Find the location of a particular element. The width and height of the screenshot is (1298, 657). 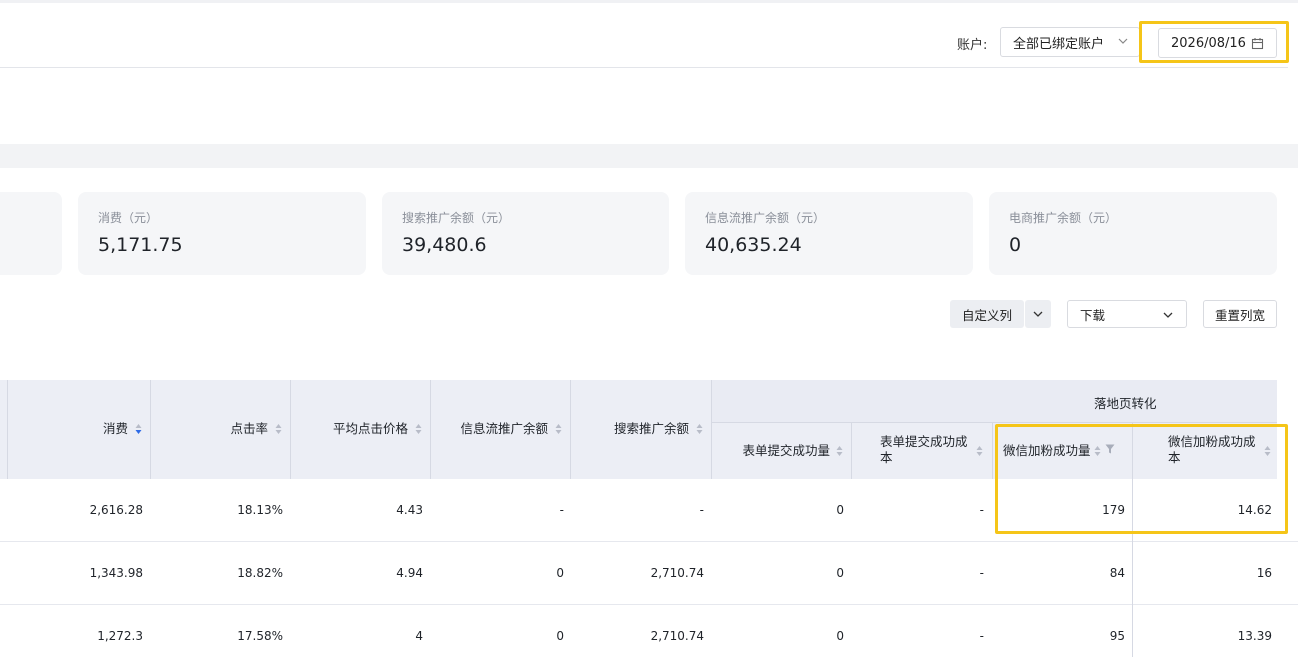

cell-ctr: 18.13% is located at coordinates (260, 510).